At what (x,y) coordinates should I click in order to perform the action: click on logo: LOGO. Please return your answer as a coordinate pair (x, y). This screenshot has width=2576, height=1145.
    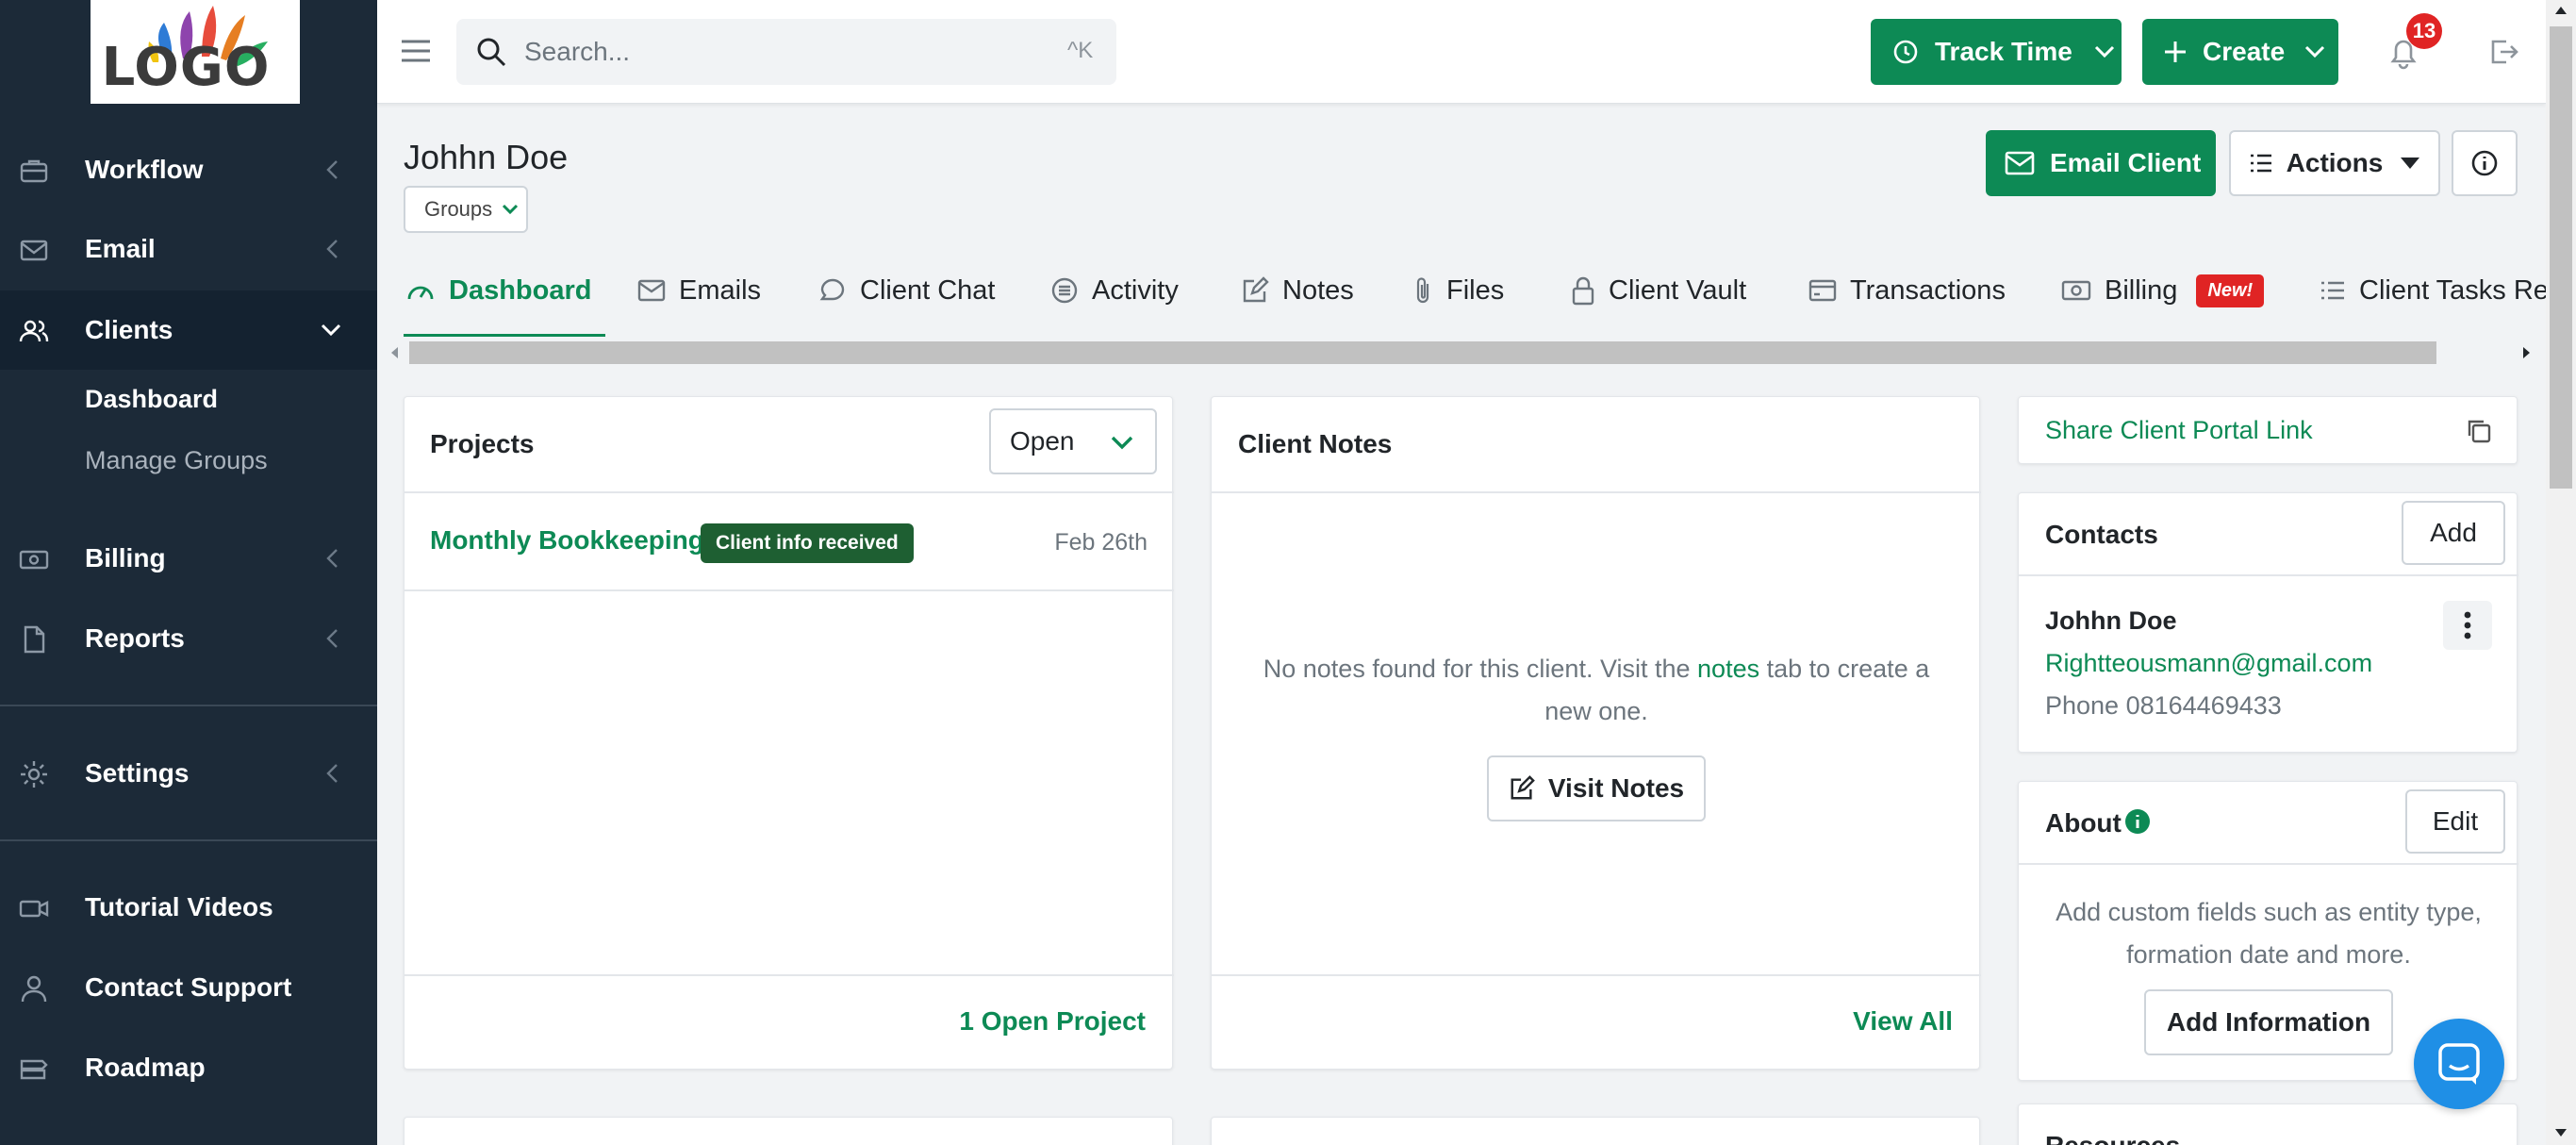
    Looking at the image, I should click on (195, 52).